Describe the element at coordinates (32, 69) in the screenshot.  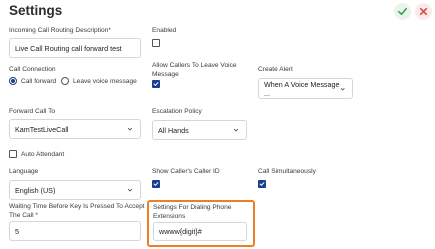
I see `call-connection-label: Call Connection` at that location.